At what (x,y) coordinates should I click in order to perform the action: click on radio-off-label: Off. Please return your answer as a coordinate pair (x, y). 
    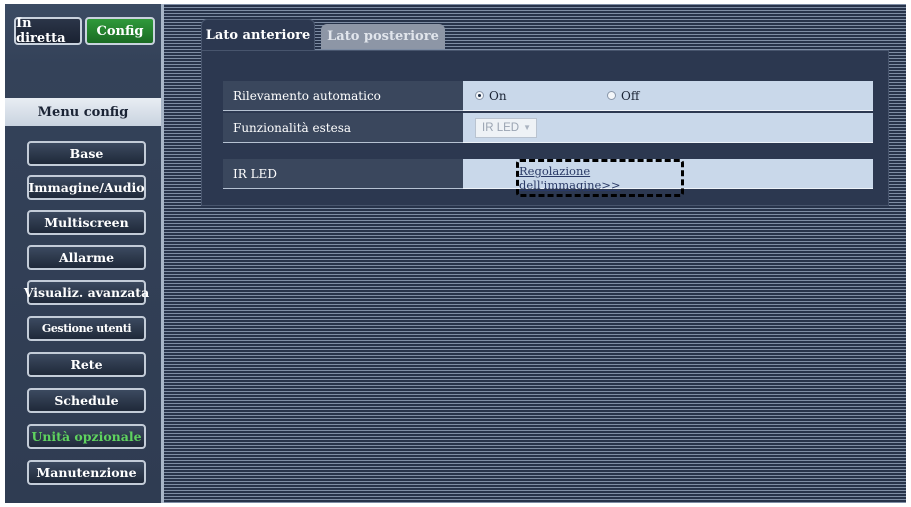
    Looking at the image, I should click on (630, 95).